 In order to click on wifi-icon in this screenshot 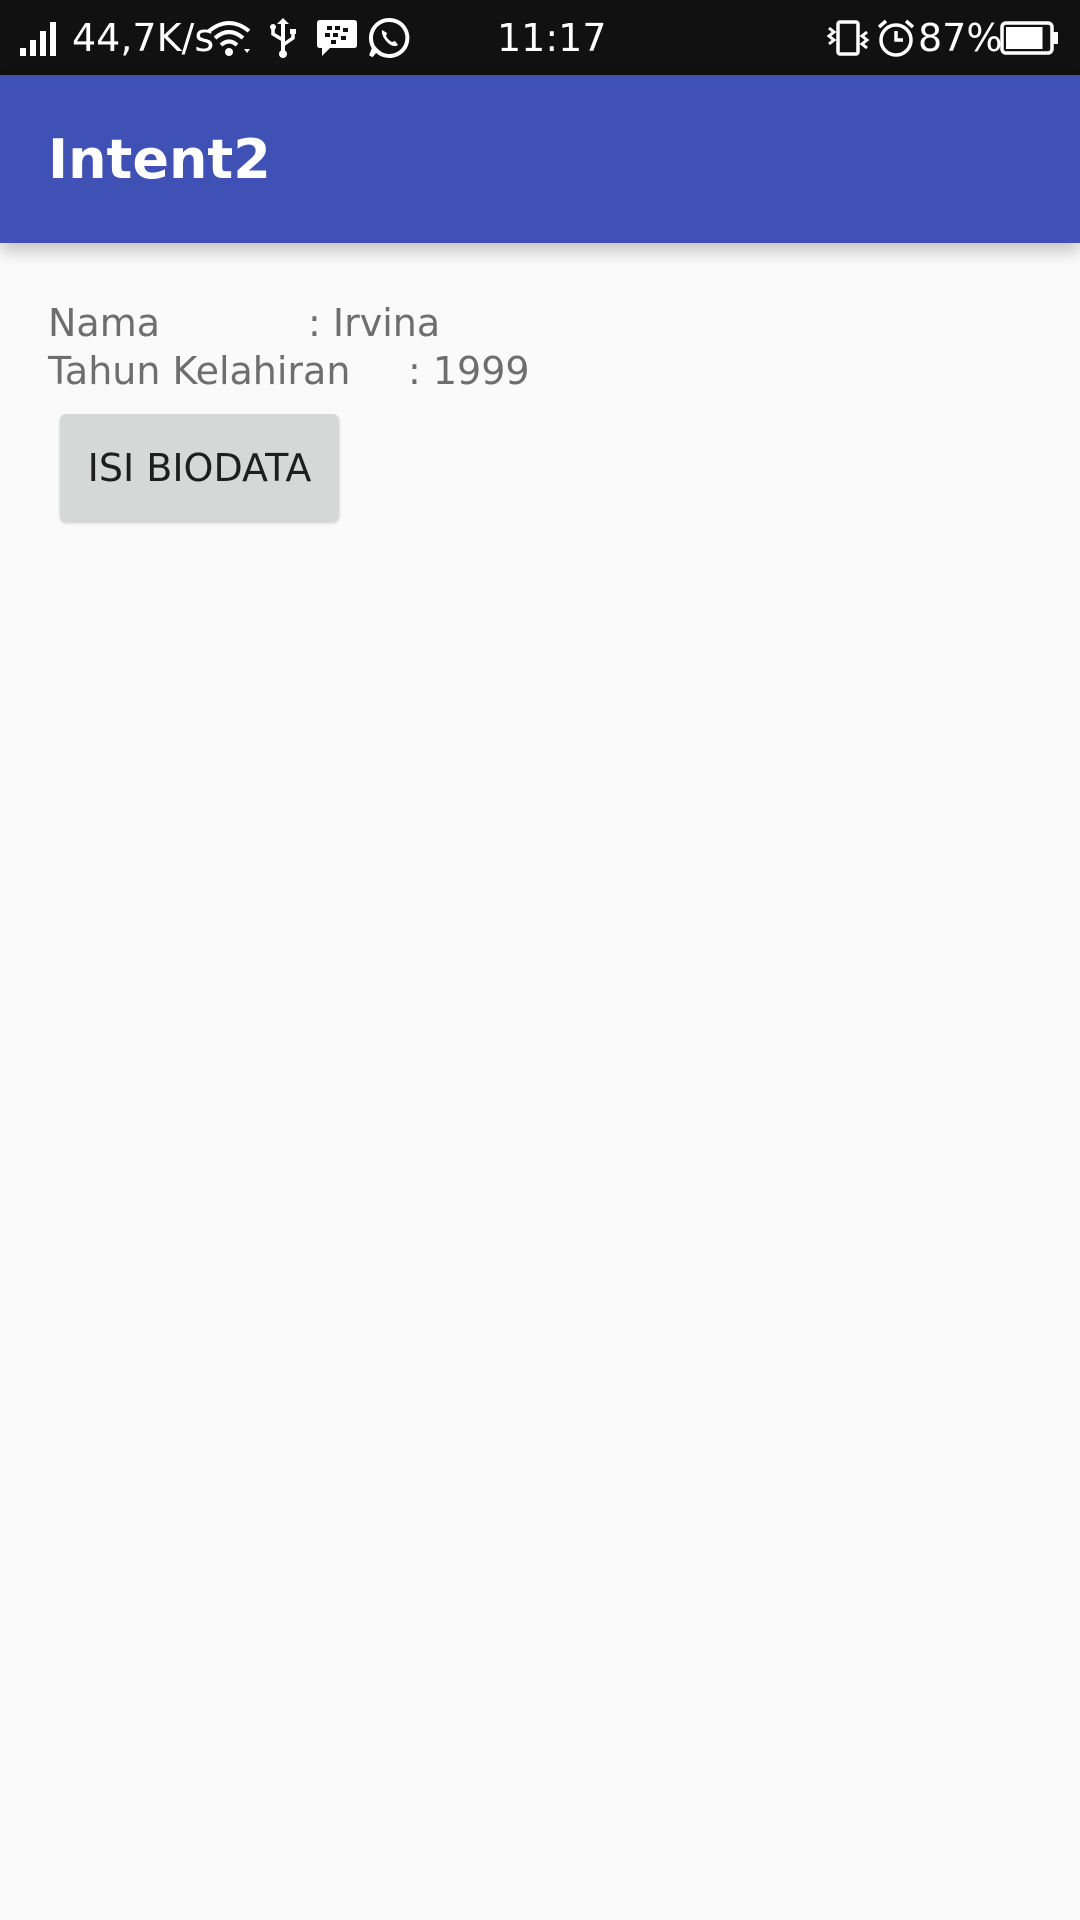, I will do `click(229, 37)`.